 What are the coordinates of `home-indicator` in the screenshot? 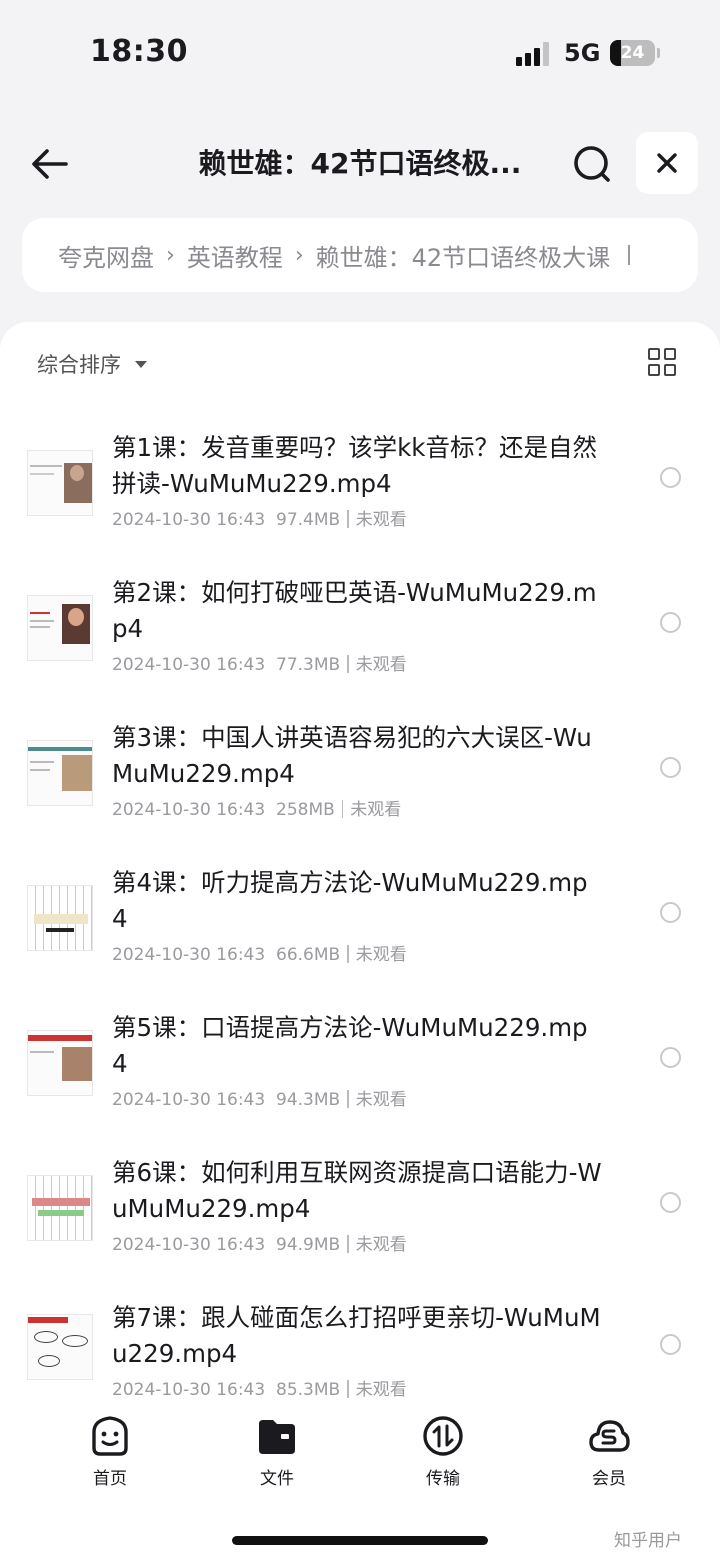 It's located at (360, 1540).